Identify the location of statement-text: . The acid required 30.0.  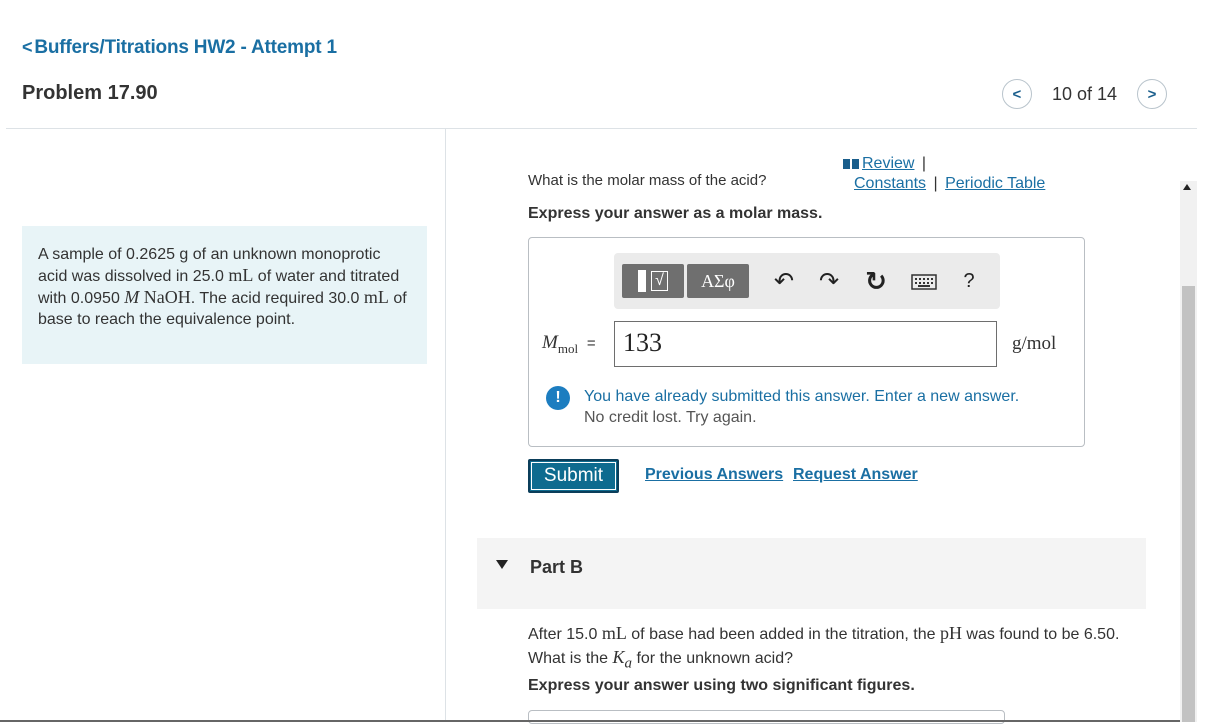
(275, 298).